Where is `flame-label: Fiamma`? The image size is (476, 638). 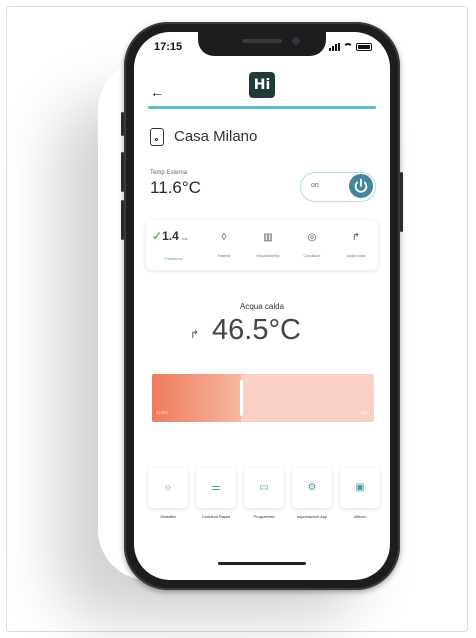
flame-label: Fiamma is located at coordinates (224, 256).